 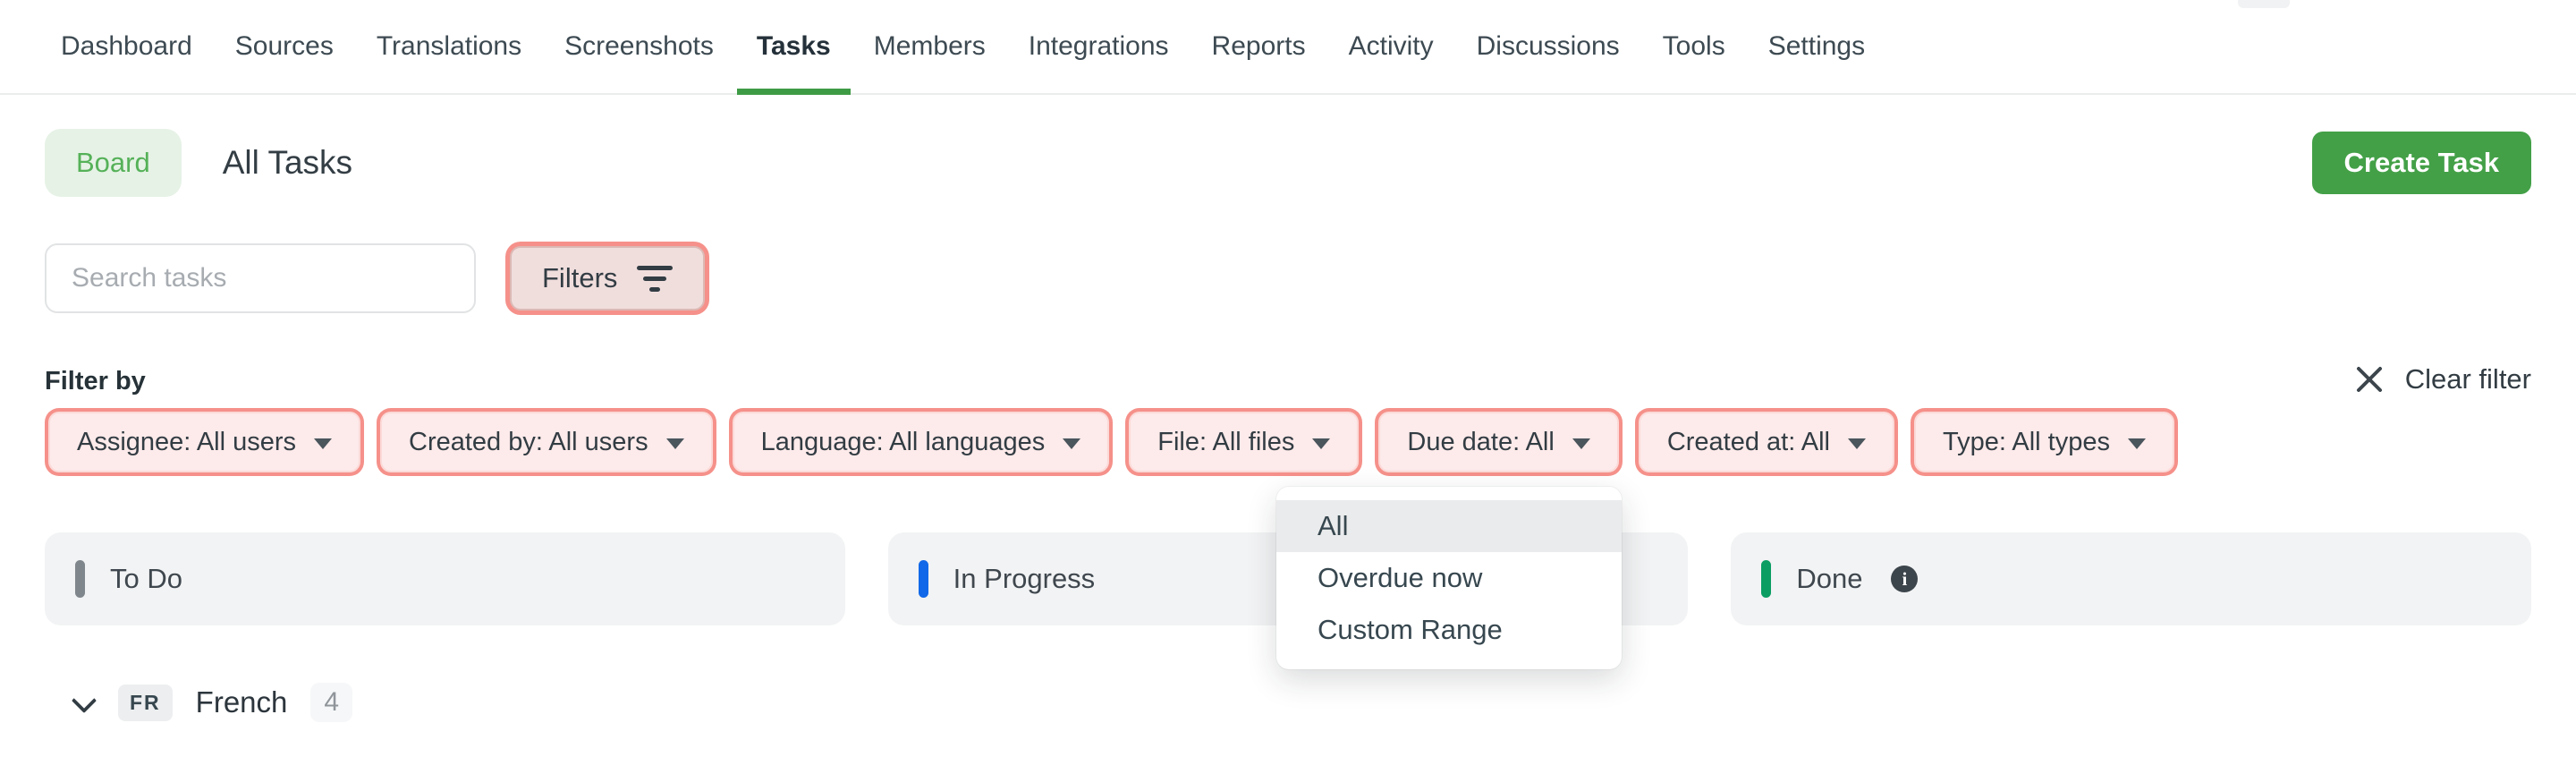 I want to click on filter-chip-label: File: All files, so click(x=1226, y=442).